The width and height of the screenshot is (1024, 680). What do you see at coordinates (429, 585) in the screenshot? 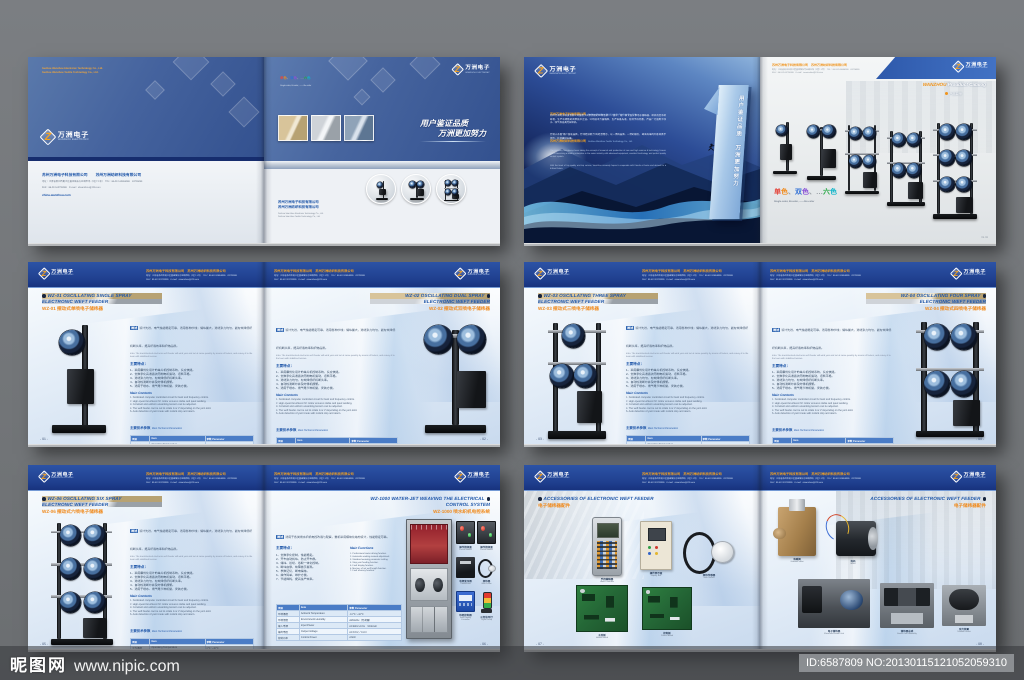
I see `control-module` at bounding box center [429, 585].